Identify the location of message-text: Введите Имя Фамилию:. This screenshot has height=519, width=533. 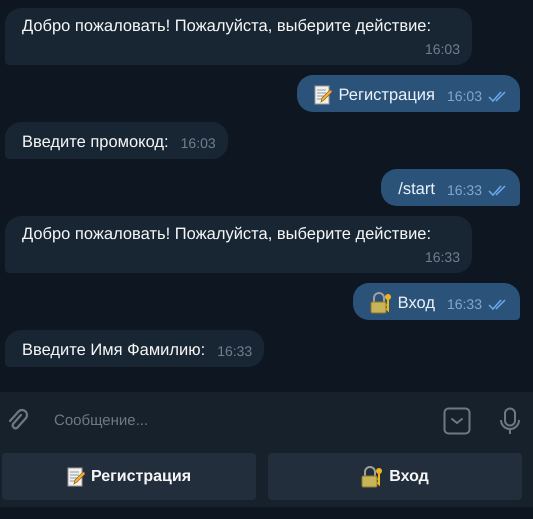
(114, 350).